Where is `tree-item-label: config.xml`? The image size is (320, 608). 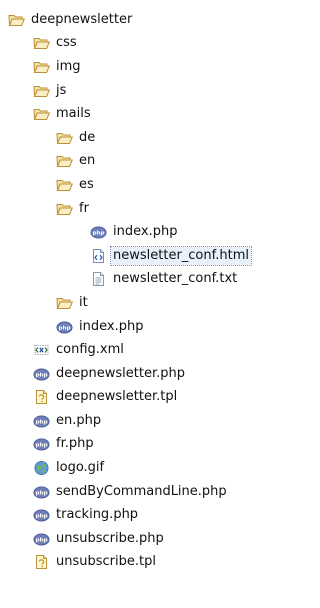 tree-item-label: config.xml is located at coordinates (90, 350).